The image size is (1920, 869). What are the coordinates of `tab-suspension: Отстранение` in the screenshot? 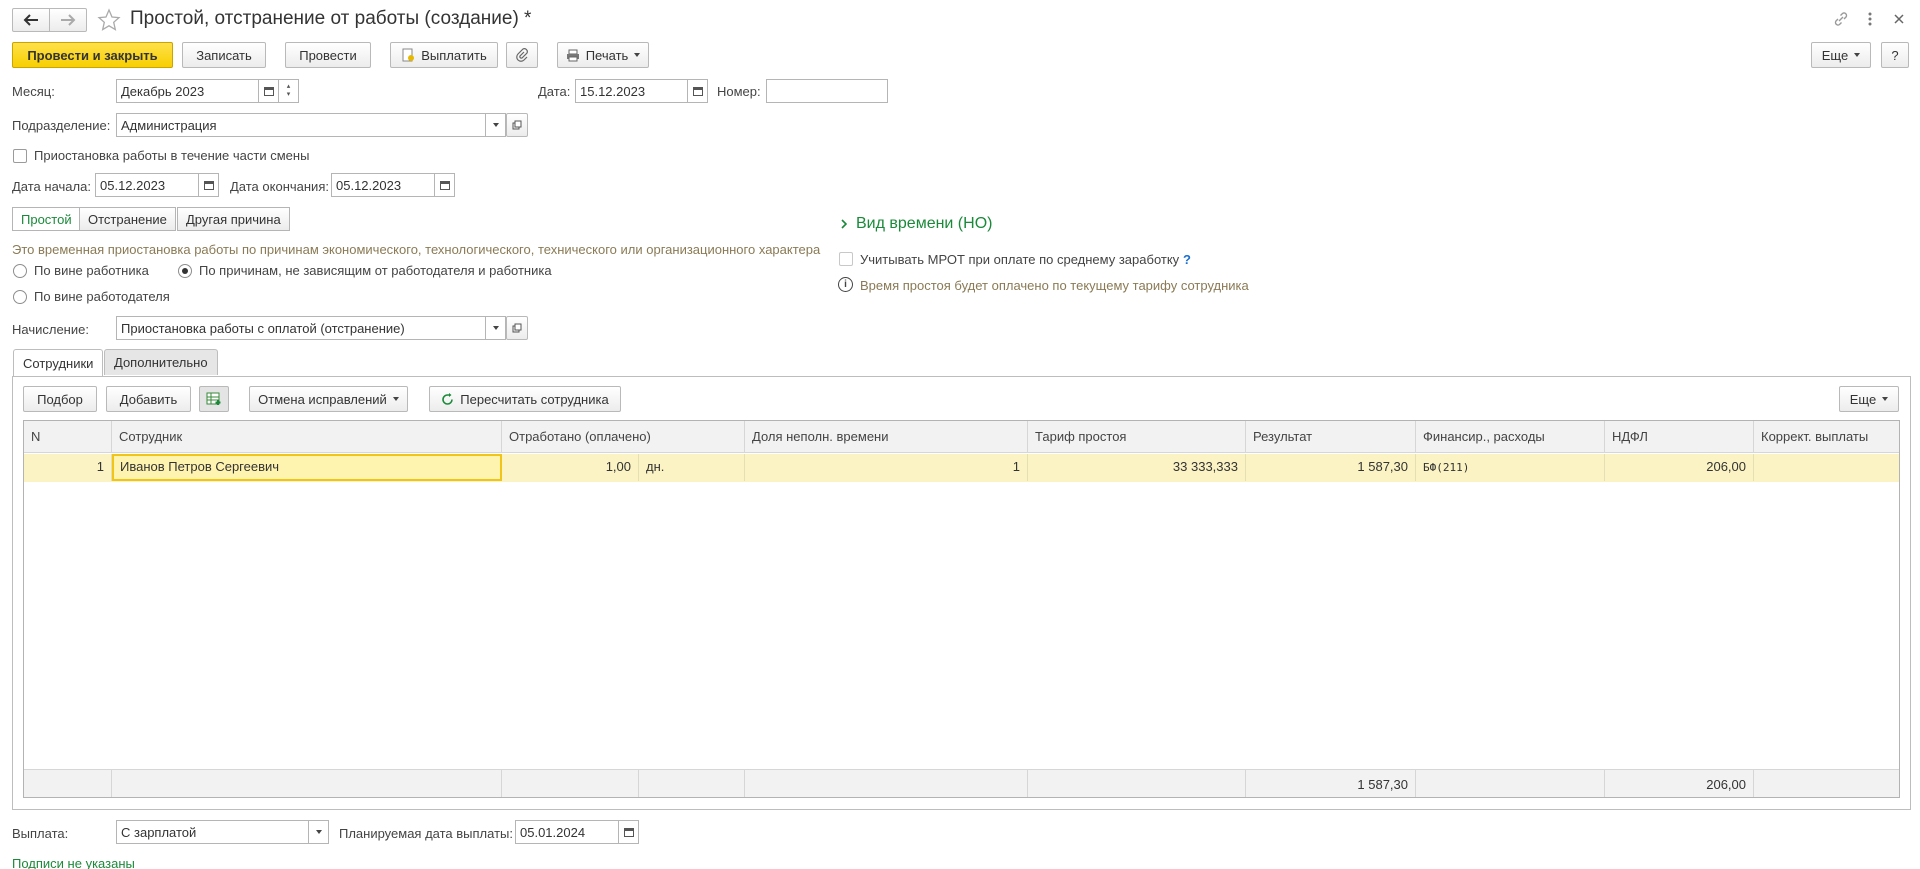 It's located at (127, 219).